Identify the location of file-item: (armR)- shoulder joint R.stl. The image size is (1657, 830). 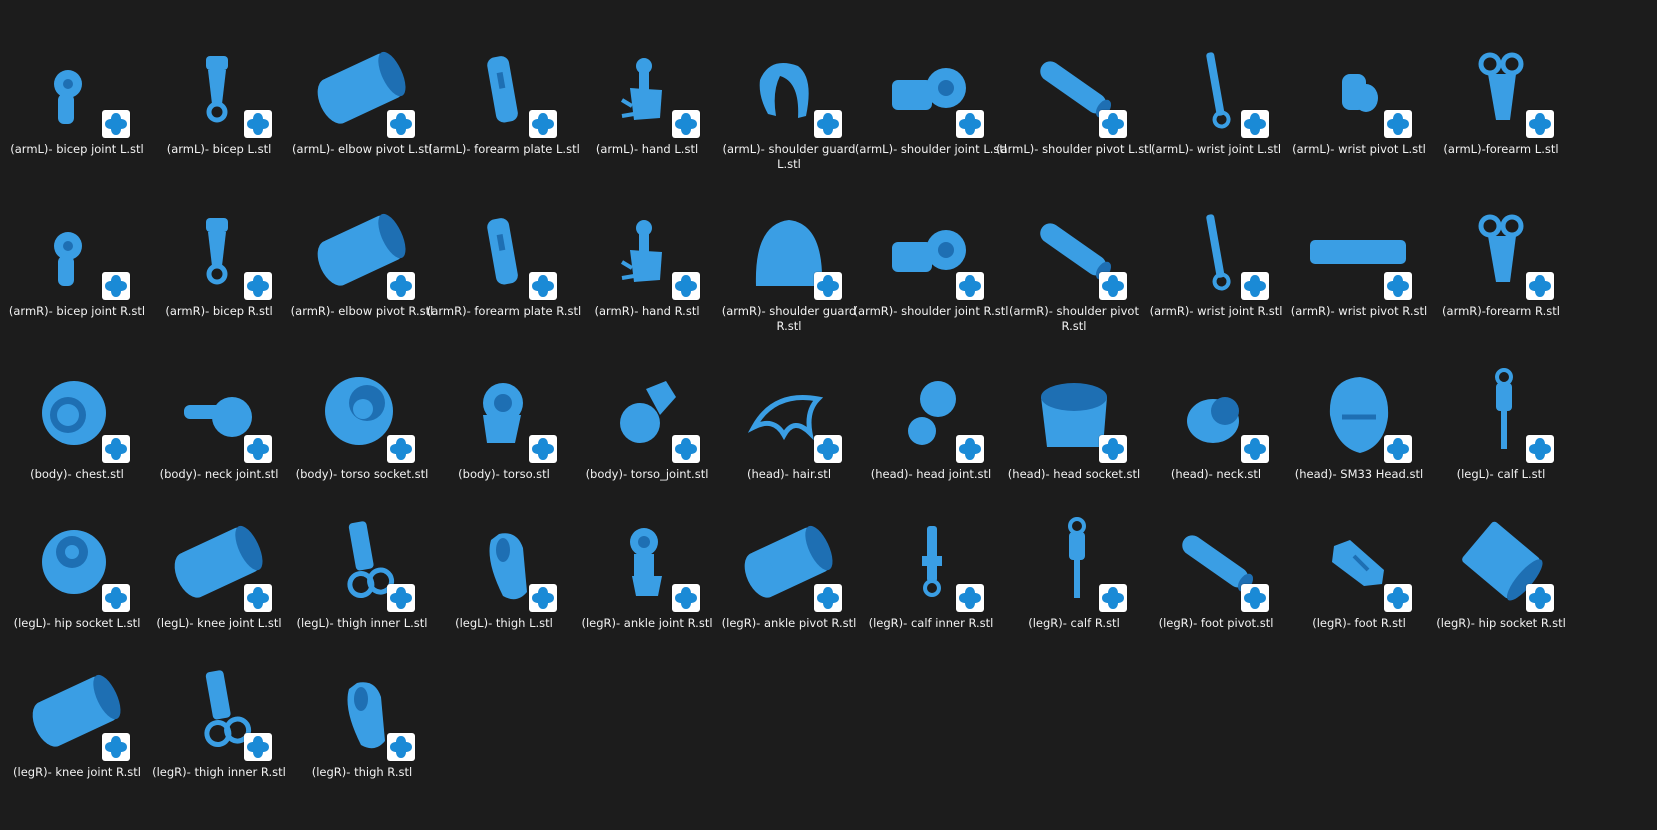
(931, 268).